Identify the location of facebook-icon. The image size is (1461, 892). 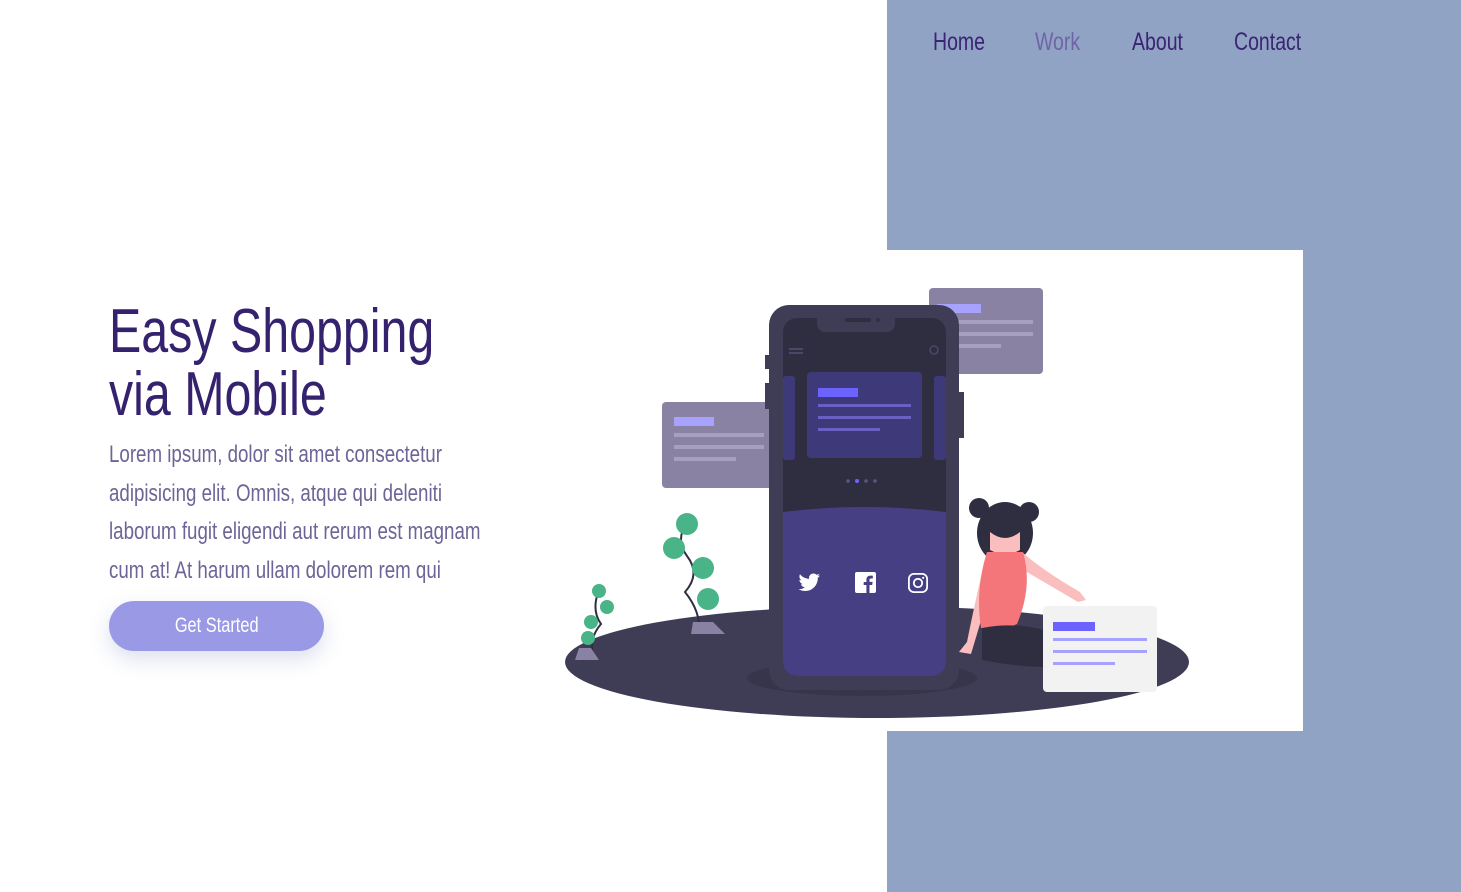
(865, 582).